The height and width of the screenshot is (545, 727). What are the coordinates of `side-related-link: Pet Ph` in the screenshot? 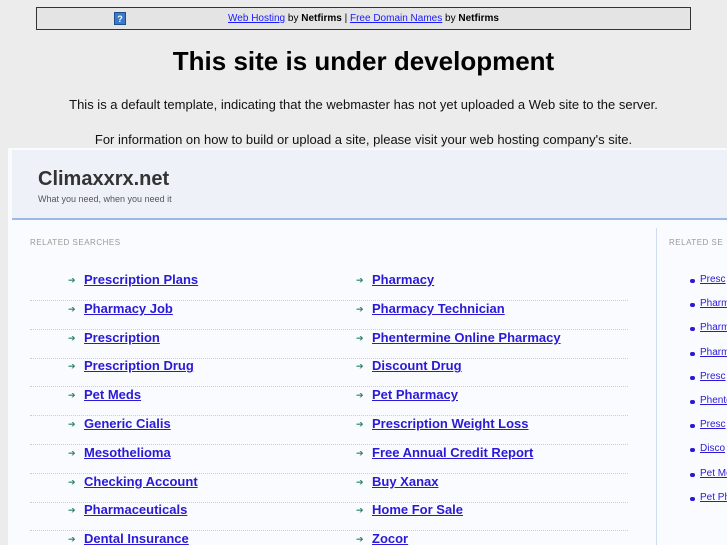 It's located at (713, 497).